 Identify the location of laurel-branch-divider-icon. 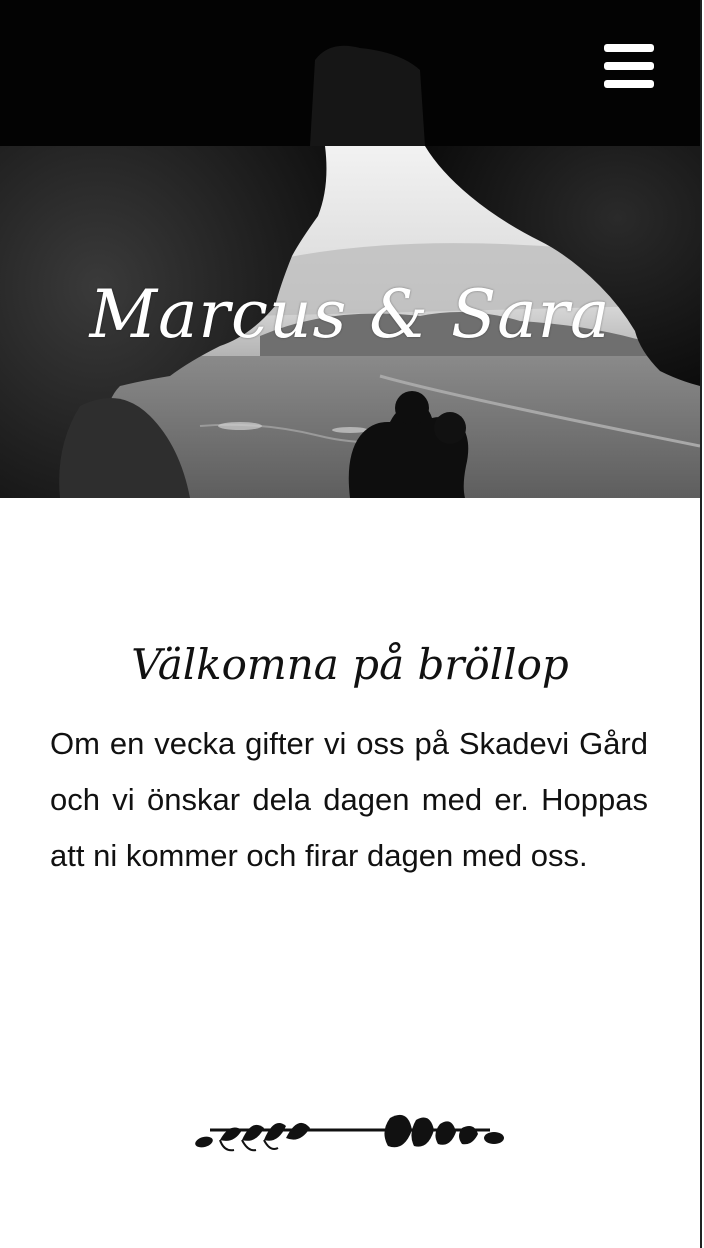
(349, 1133).